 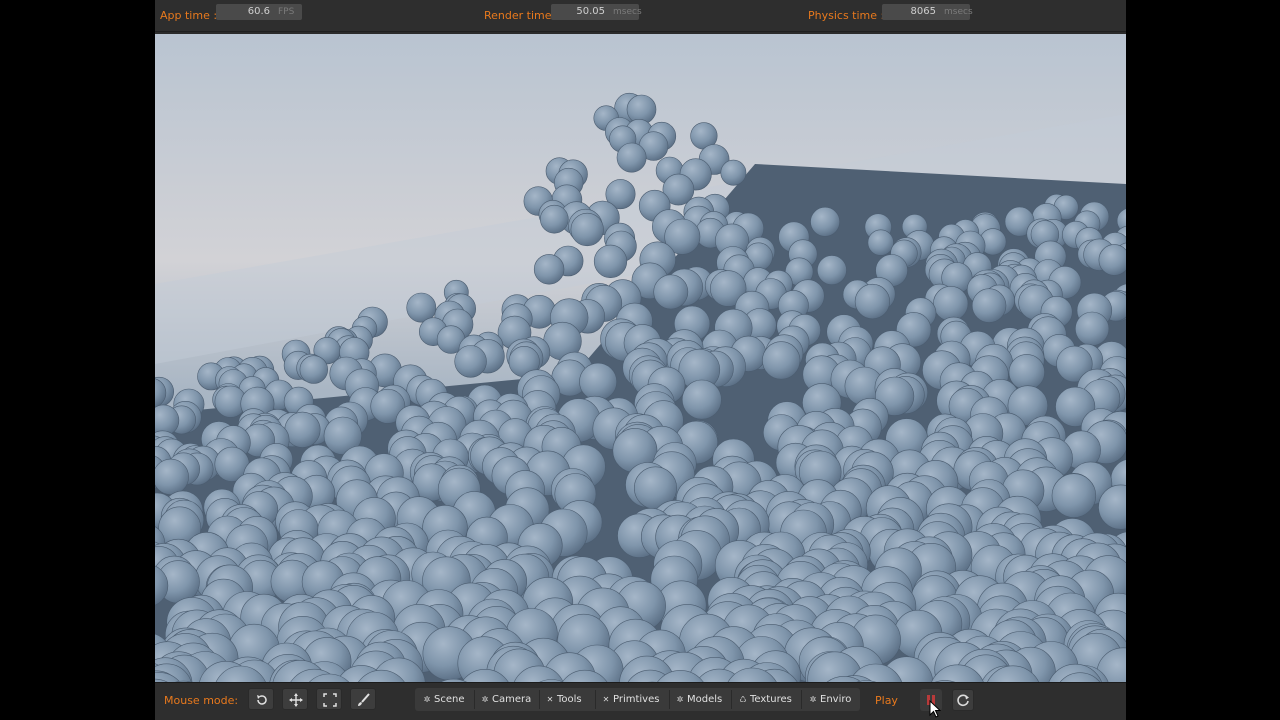 I want to click on tab-primitives: ✕ Primtives, so click(x=635, y=699).